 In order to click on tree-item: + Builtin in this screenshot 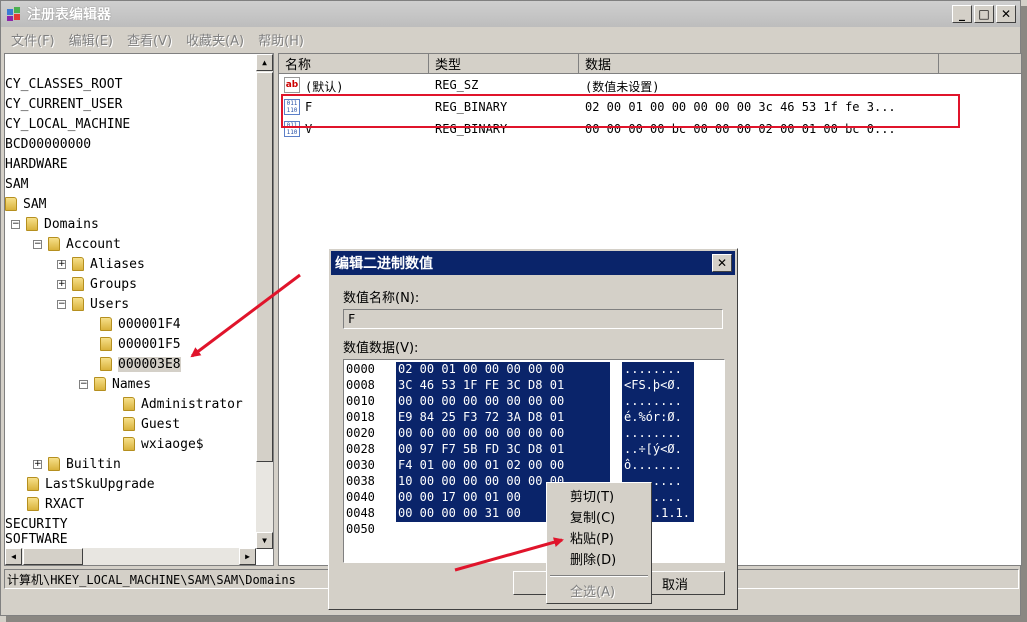, I will do `click(77, 464)`.